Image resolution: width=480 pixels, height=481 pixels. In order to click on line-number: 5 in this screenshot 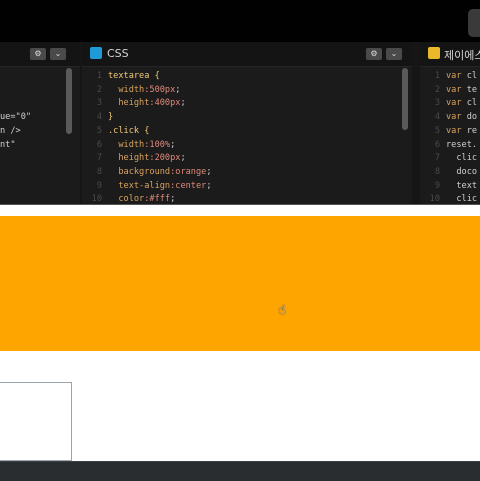, I will do `click(437, 130)`.